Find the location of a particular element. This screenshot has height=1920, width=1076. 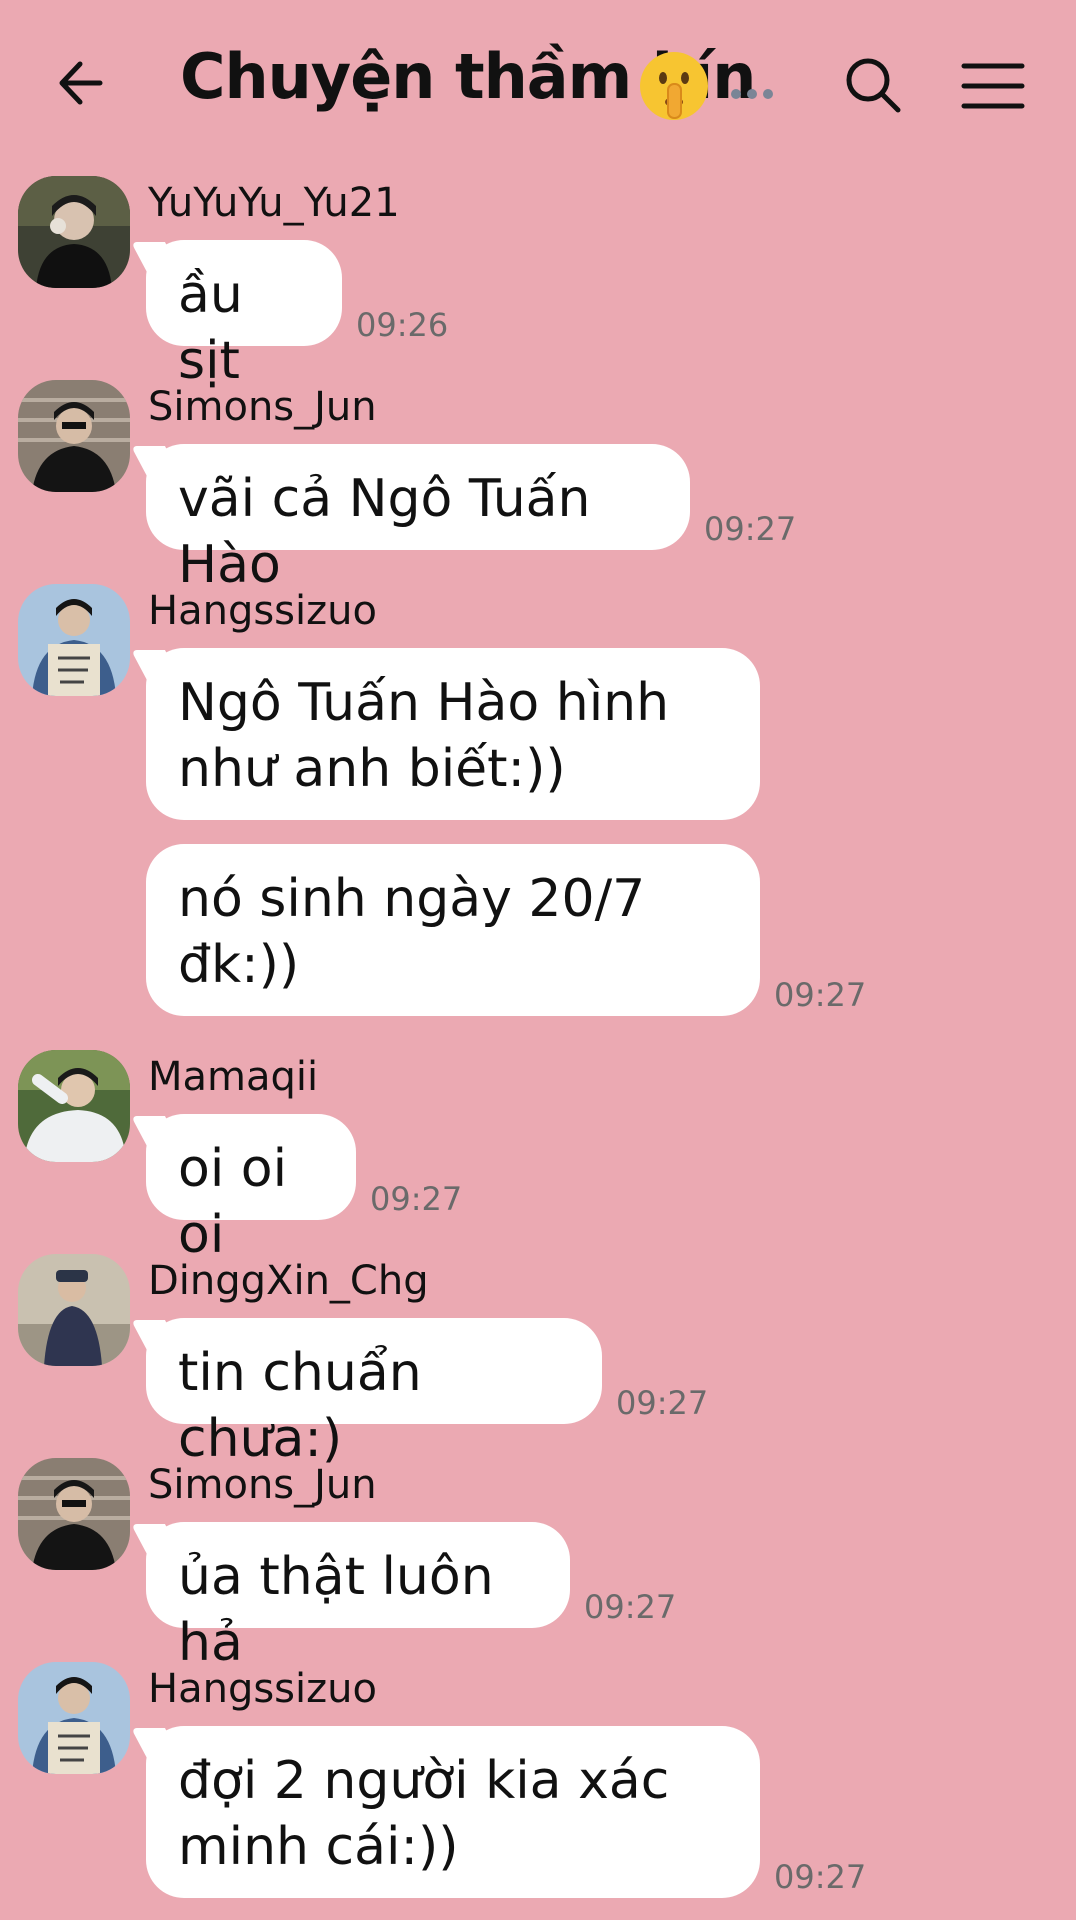

message-bubble: ầu sịt is located at coordinates (244, 315).